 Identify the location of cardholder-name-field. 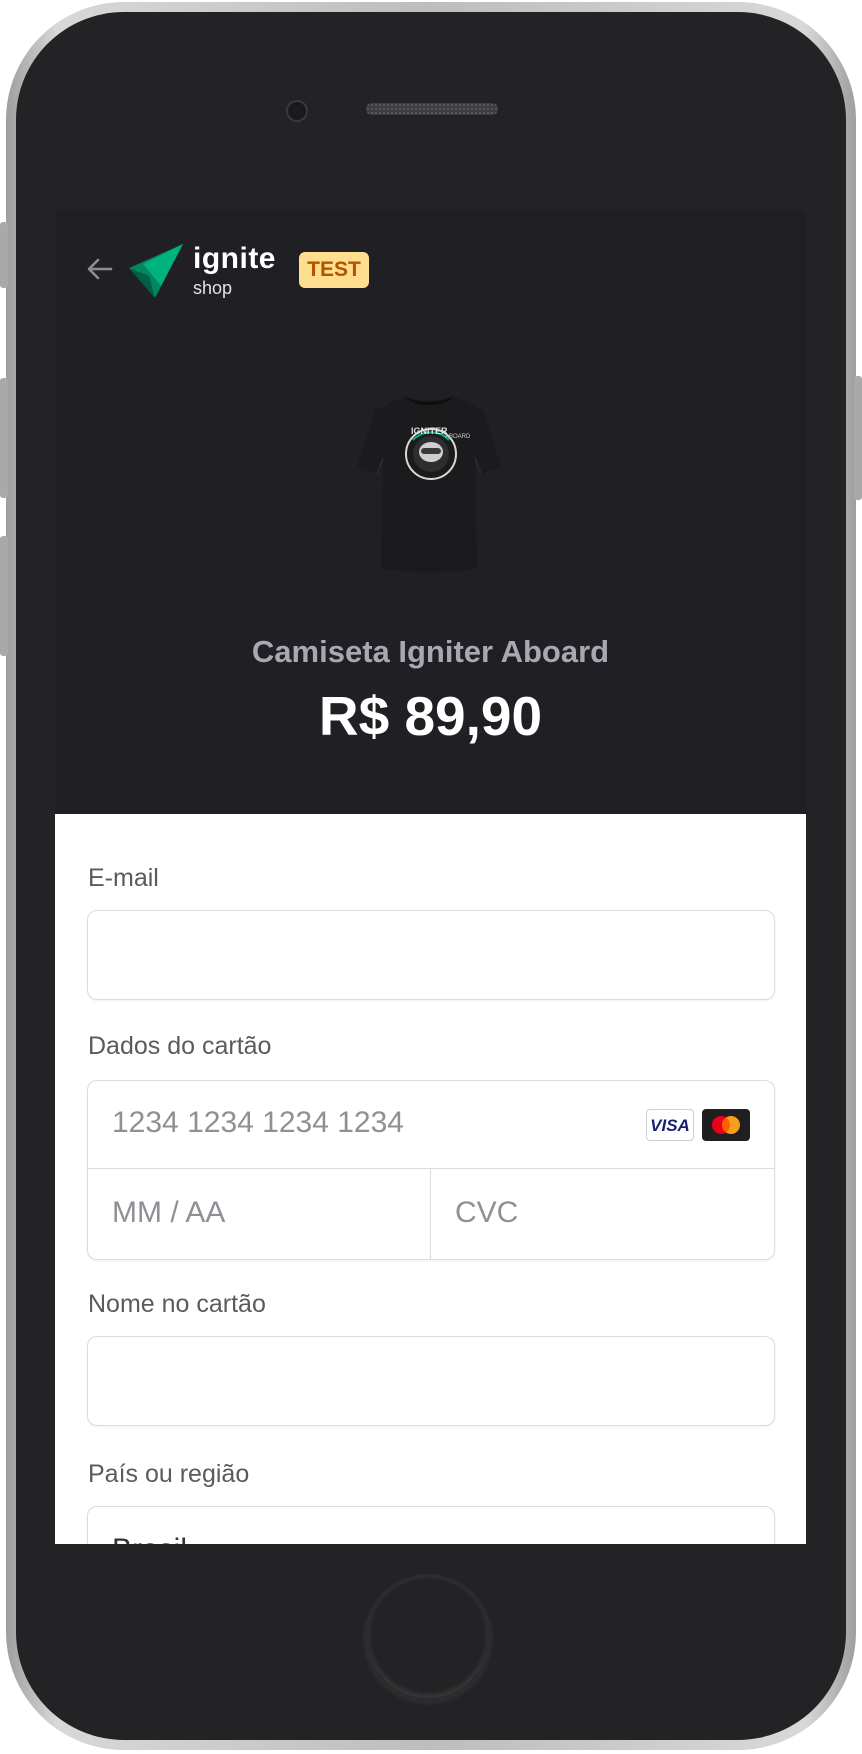
(431, 1381).